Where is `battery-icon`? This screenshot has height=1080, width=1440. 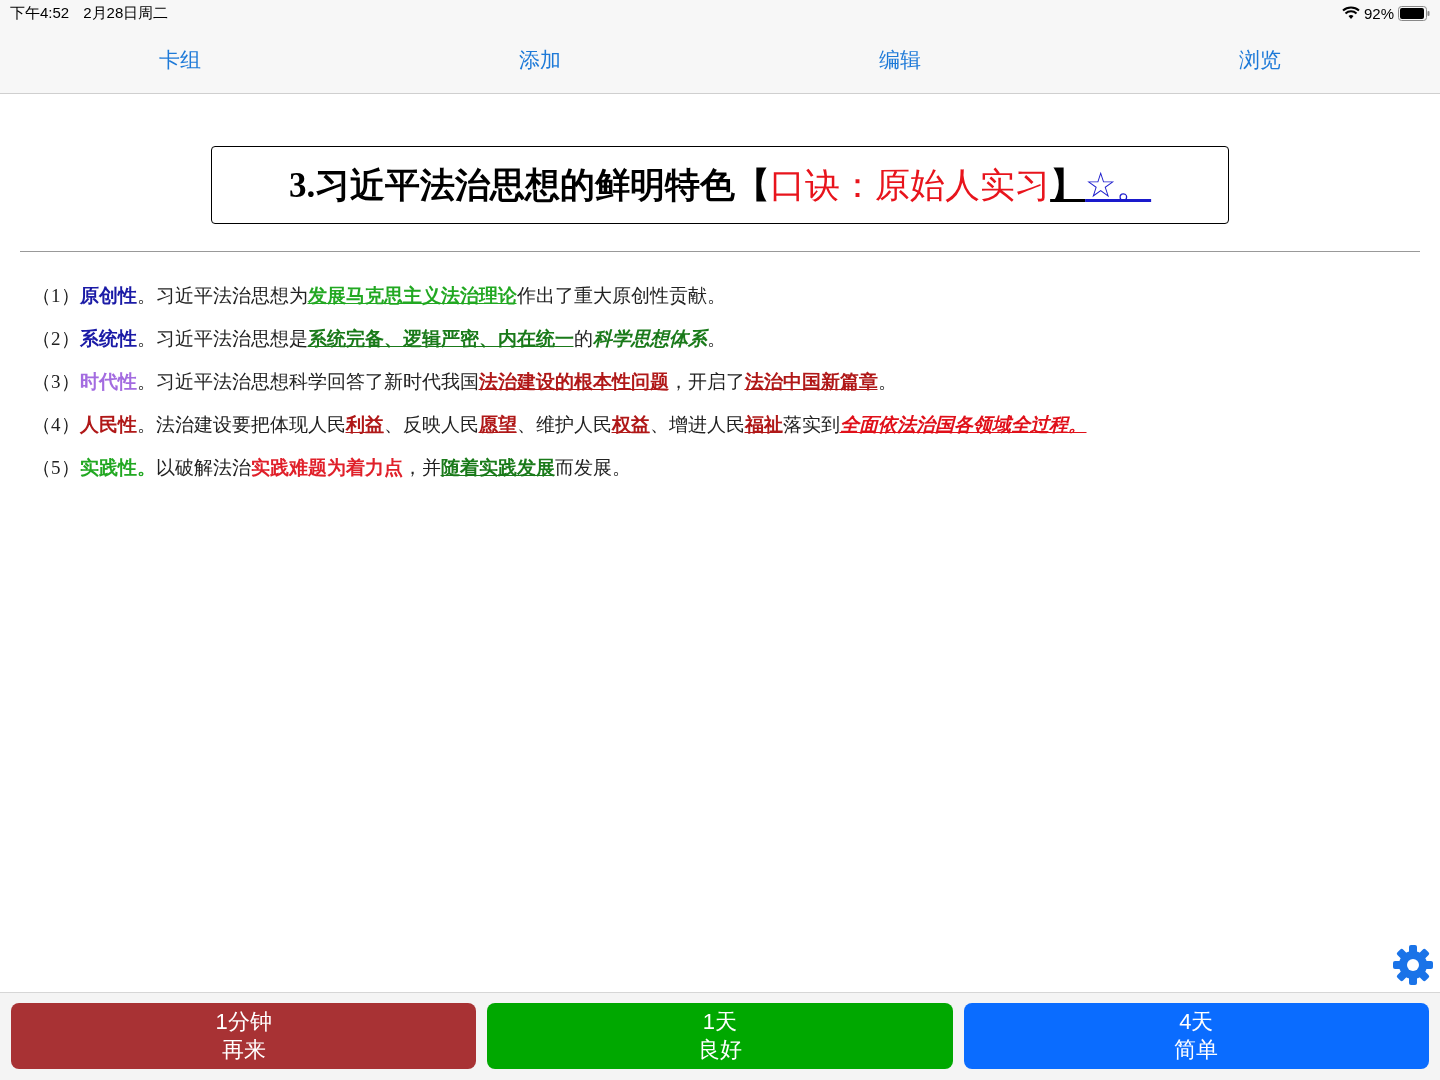 battery-icon is located at coordinates (1414, 13).